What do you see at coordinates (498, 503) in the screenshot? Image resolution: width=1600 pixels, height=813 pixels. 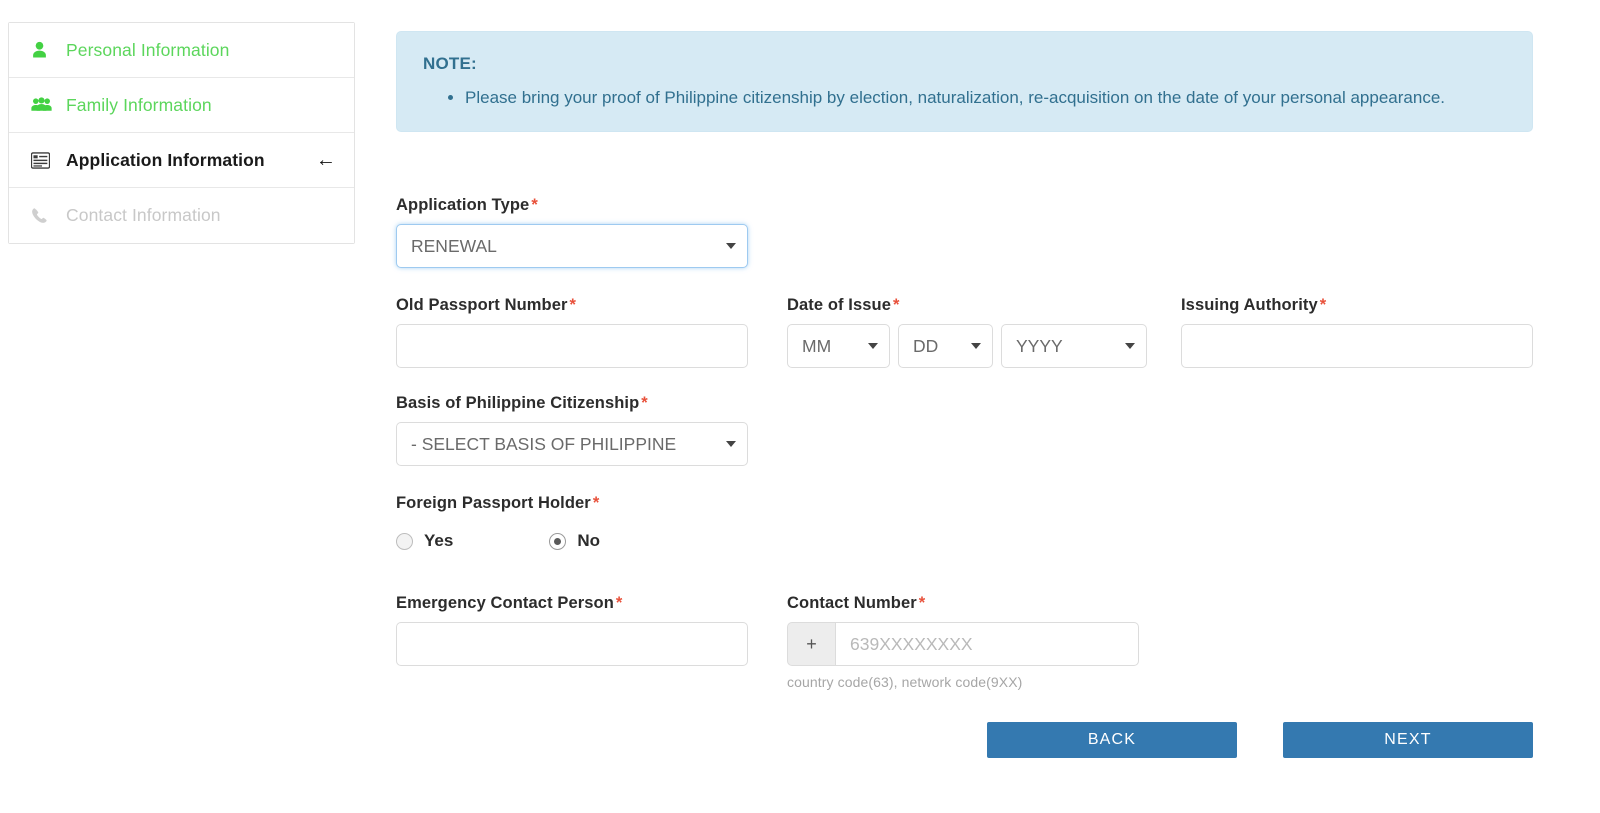 I see `foreign-passport-holder-label: Foreign Passport Holder *` at bounding box center [498, 503].